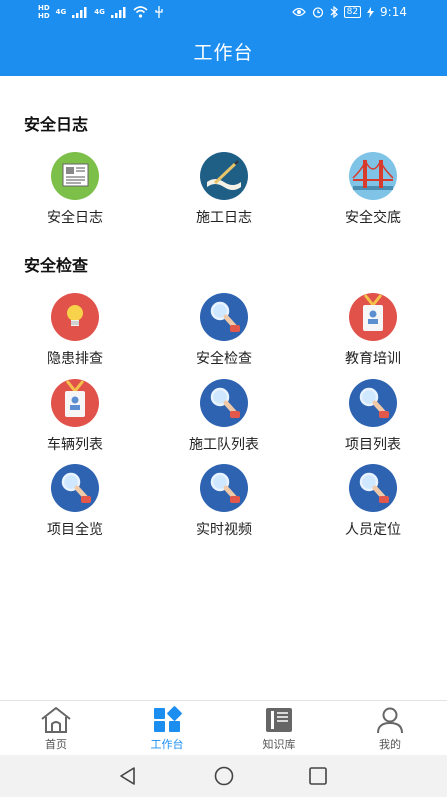 The image size is (447, 797). What do you see at coordinates (373, 445) in the screenshot?
I see `grid-item-label: 项目列表` at bounding box center [373, 445].